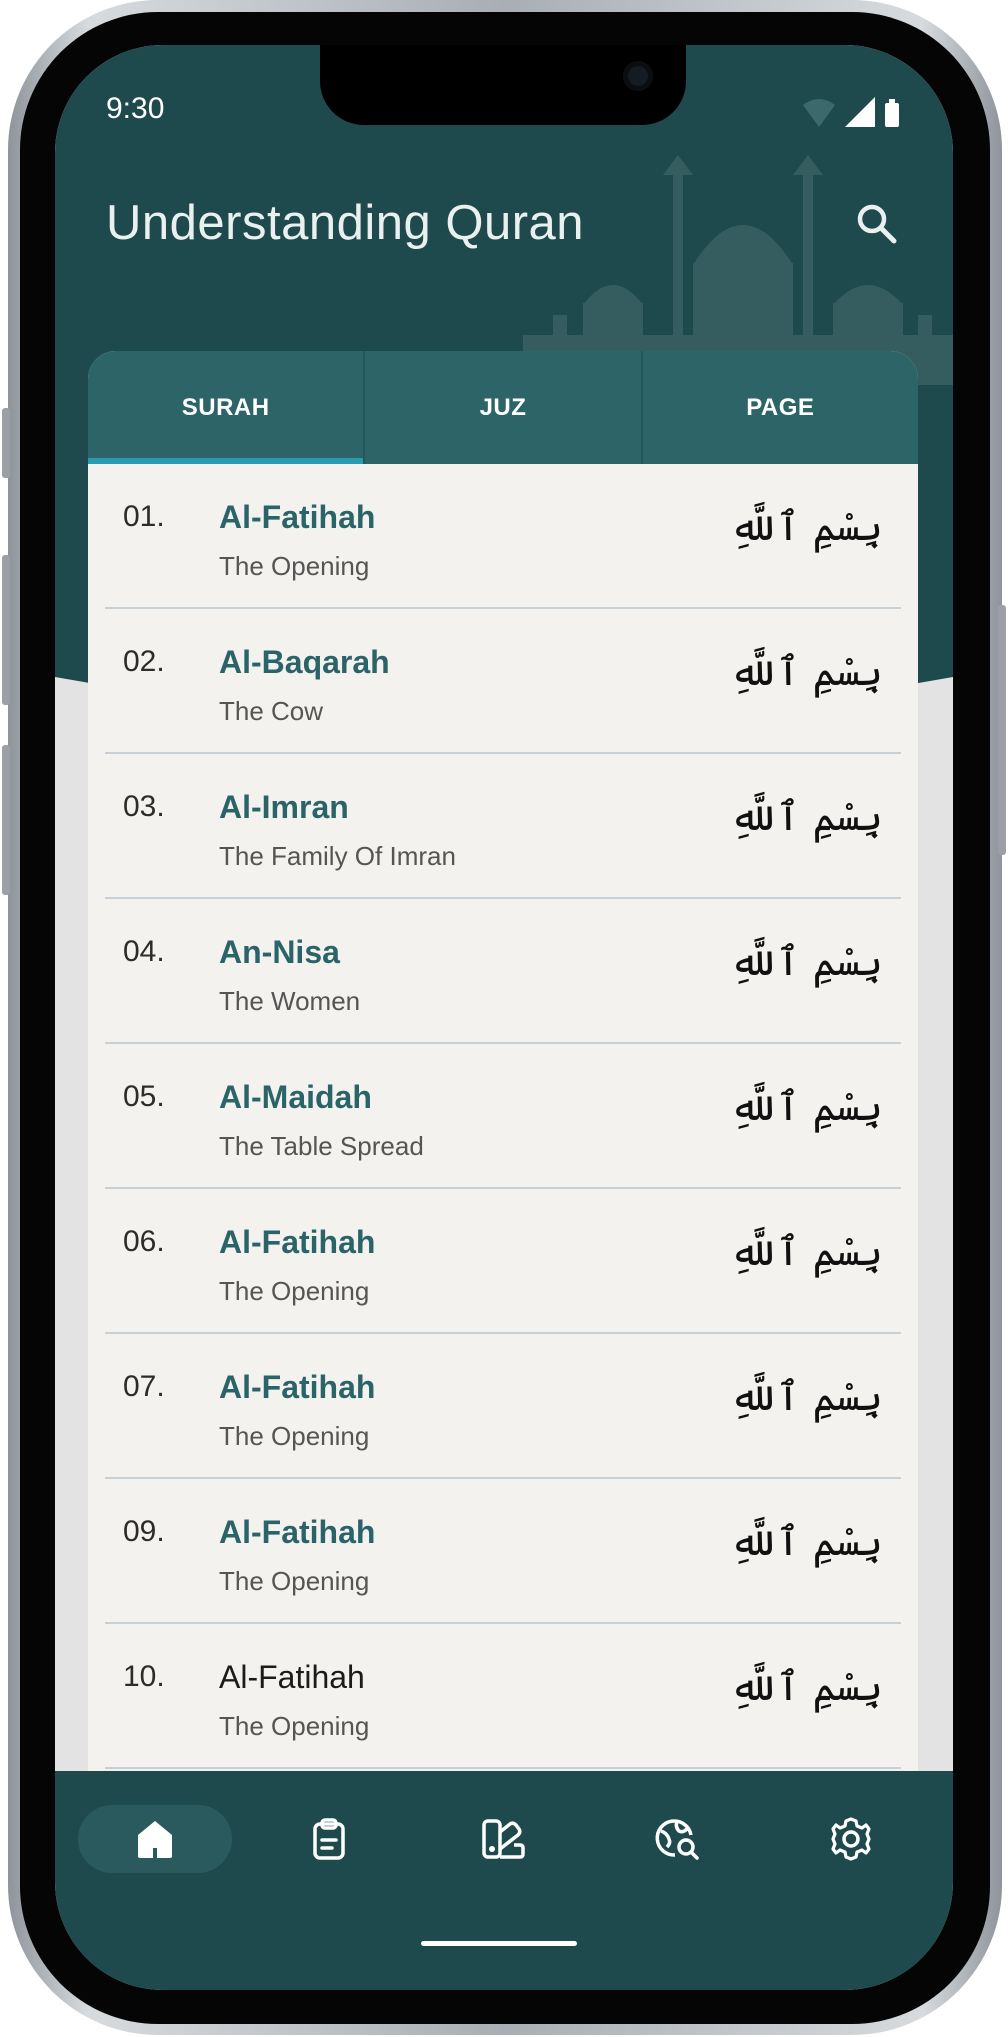 The width and height of the screenshot is (1008, 2037). What do you see at coordinates (227, 407) in the screenshot?
I see `tab-surah: SURAH` at bounding box center [227, 407].